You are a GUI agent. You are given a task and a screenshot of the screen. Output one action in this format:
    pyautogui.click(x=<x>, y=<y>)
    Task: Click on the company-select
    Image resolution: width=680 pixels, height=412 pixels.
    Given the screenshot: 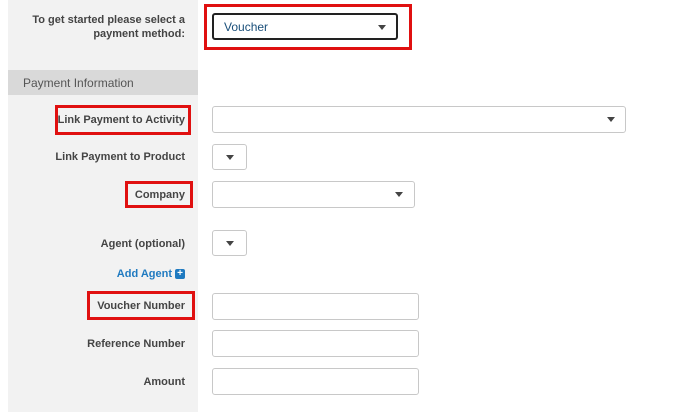 What is the action you would take?
    pyautogui.click(x=313, y=194)
    